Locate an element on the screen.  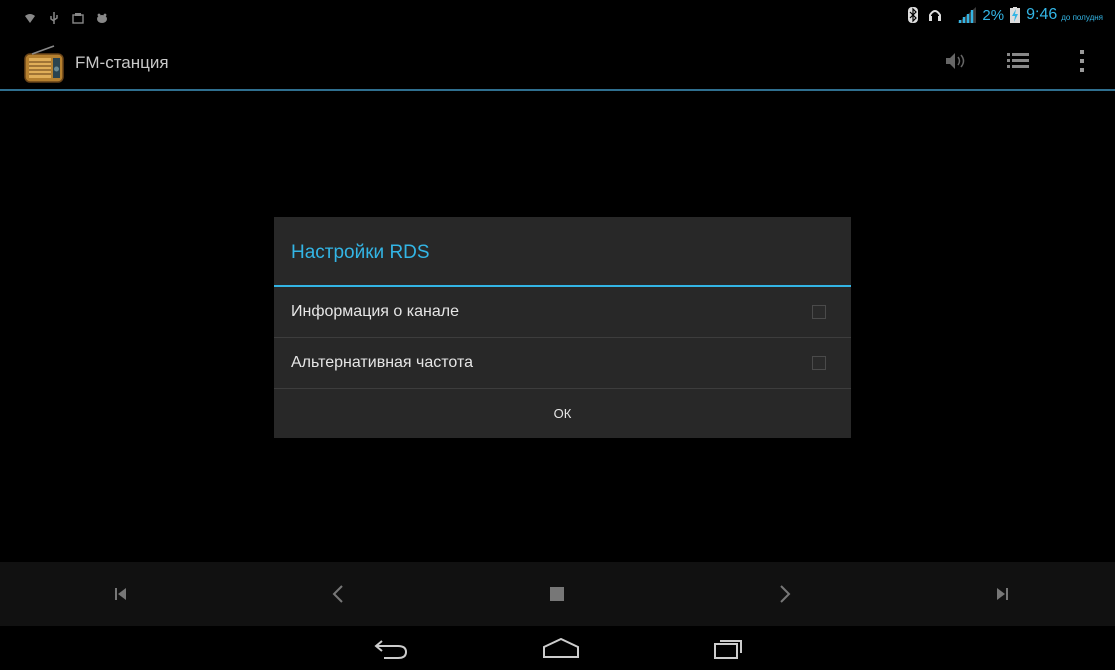
wifi-icon is located at coordinates (30, 18).